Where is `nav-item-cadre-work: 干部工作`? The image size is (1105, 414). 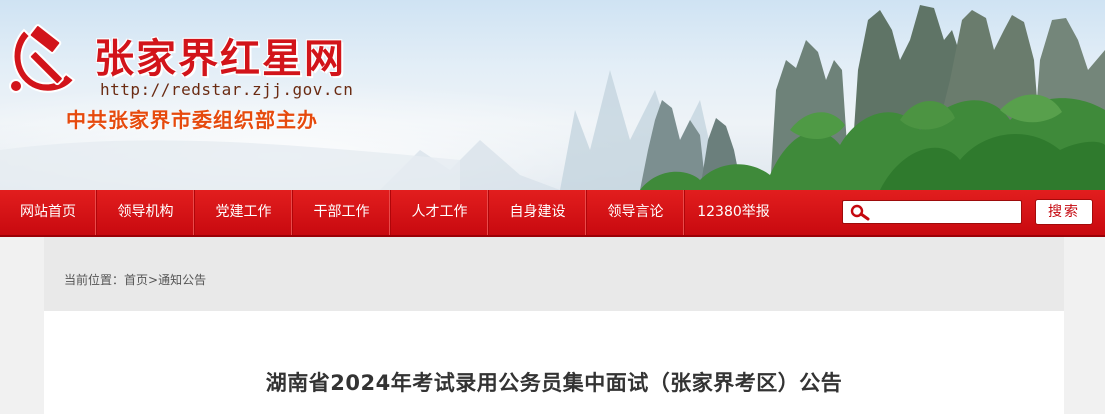
nav-item-cadre-work: 干部工作 is located at coordinates (342, 212).